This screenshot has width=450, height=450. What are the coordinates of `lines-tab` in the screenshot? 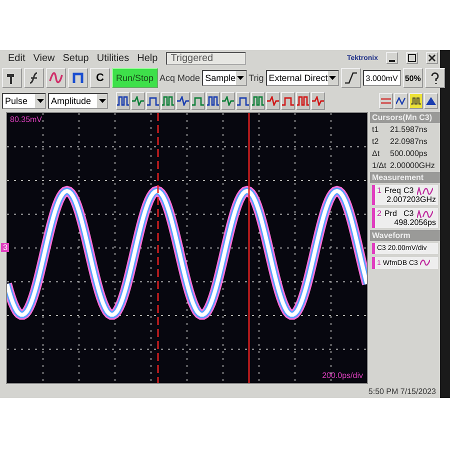 It's located at (386, 101).